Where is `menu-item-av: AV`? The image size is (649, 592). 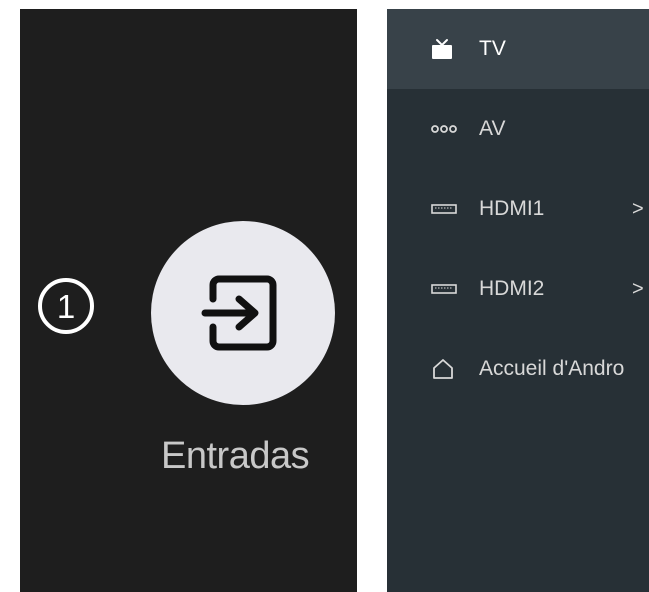 menu-item-av: AV is located at coordinates (518, 129).